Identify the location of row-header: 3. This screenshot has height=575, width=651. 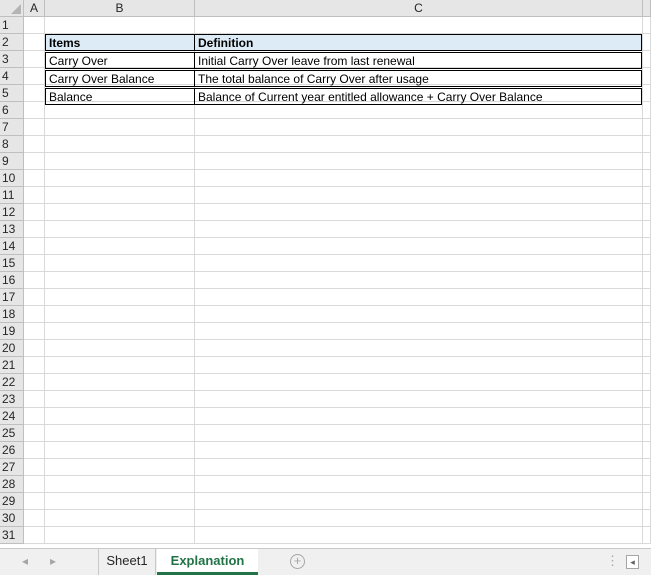
(12, 59).